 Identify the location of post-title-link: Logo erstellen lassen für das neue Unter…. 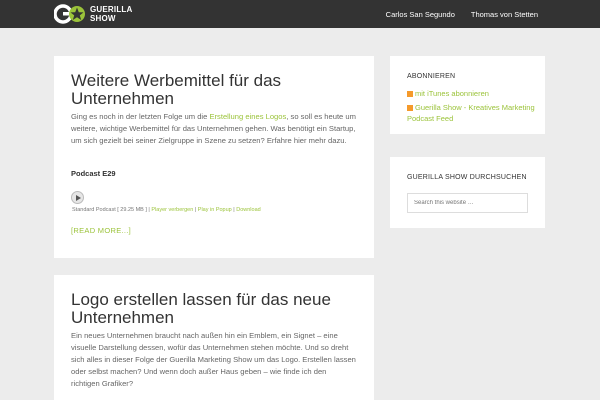
(216, 309).